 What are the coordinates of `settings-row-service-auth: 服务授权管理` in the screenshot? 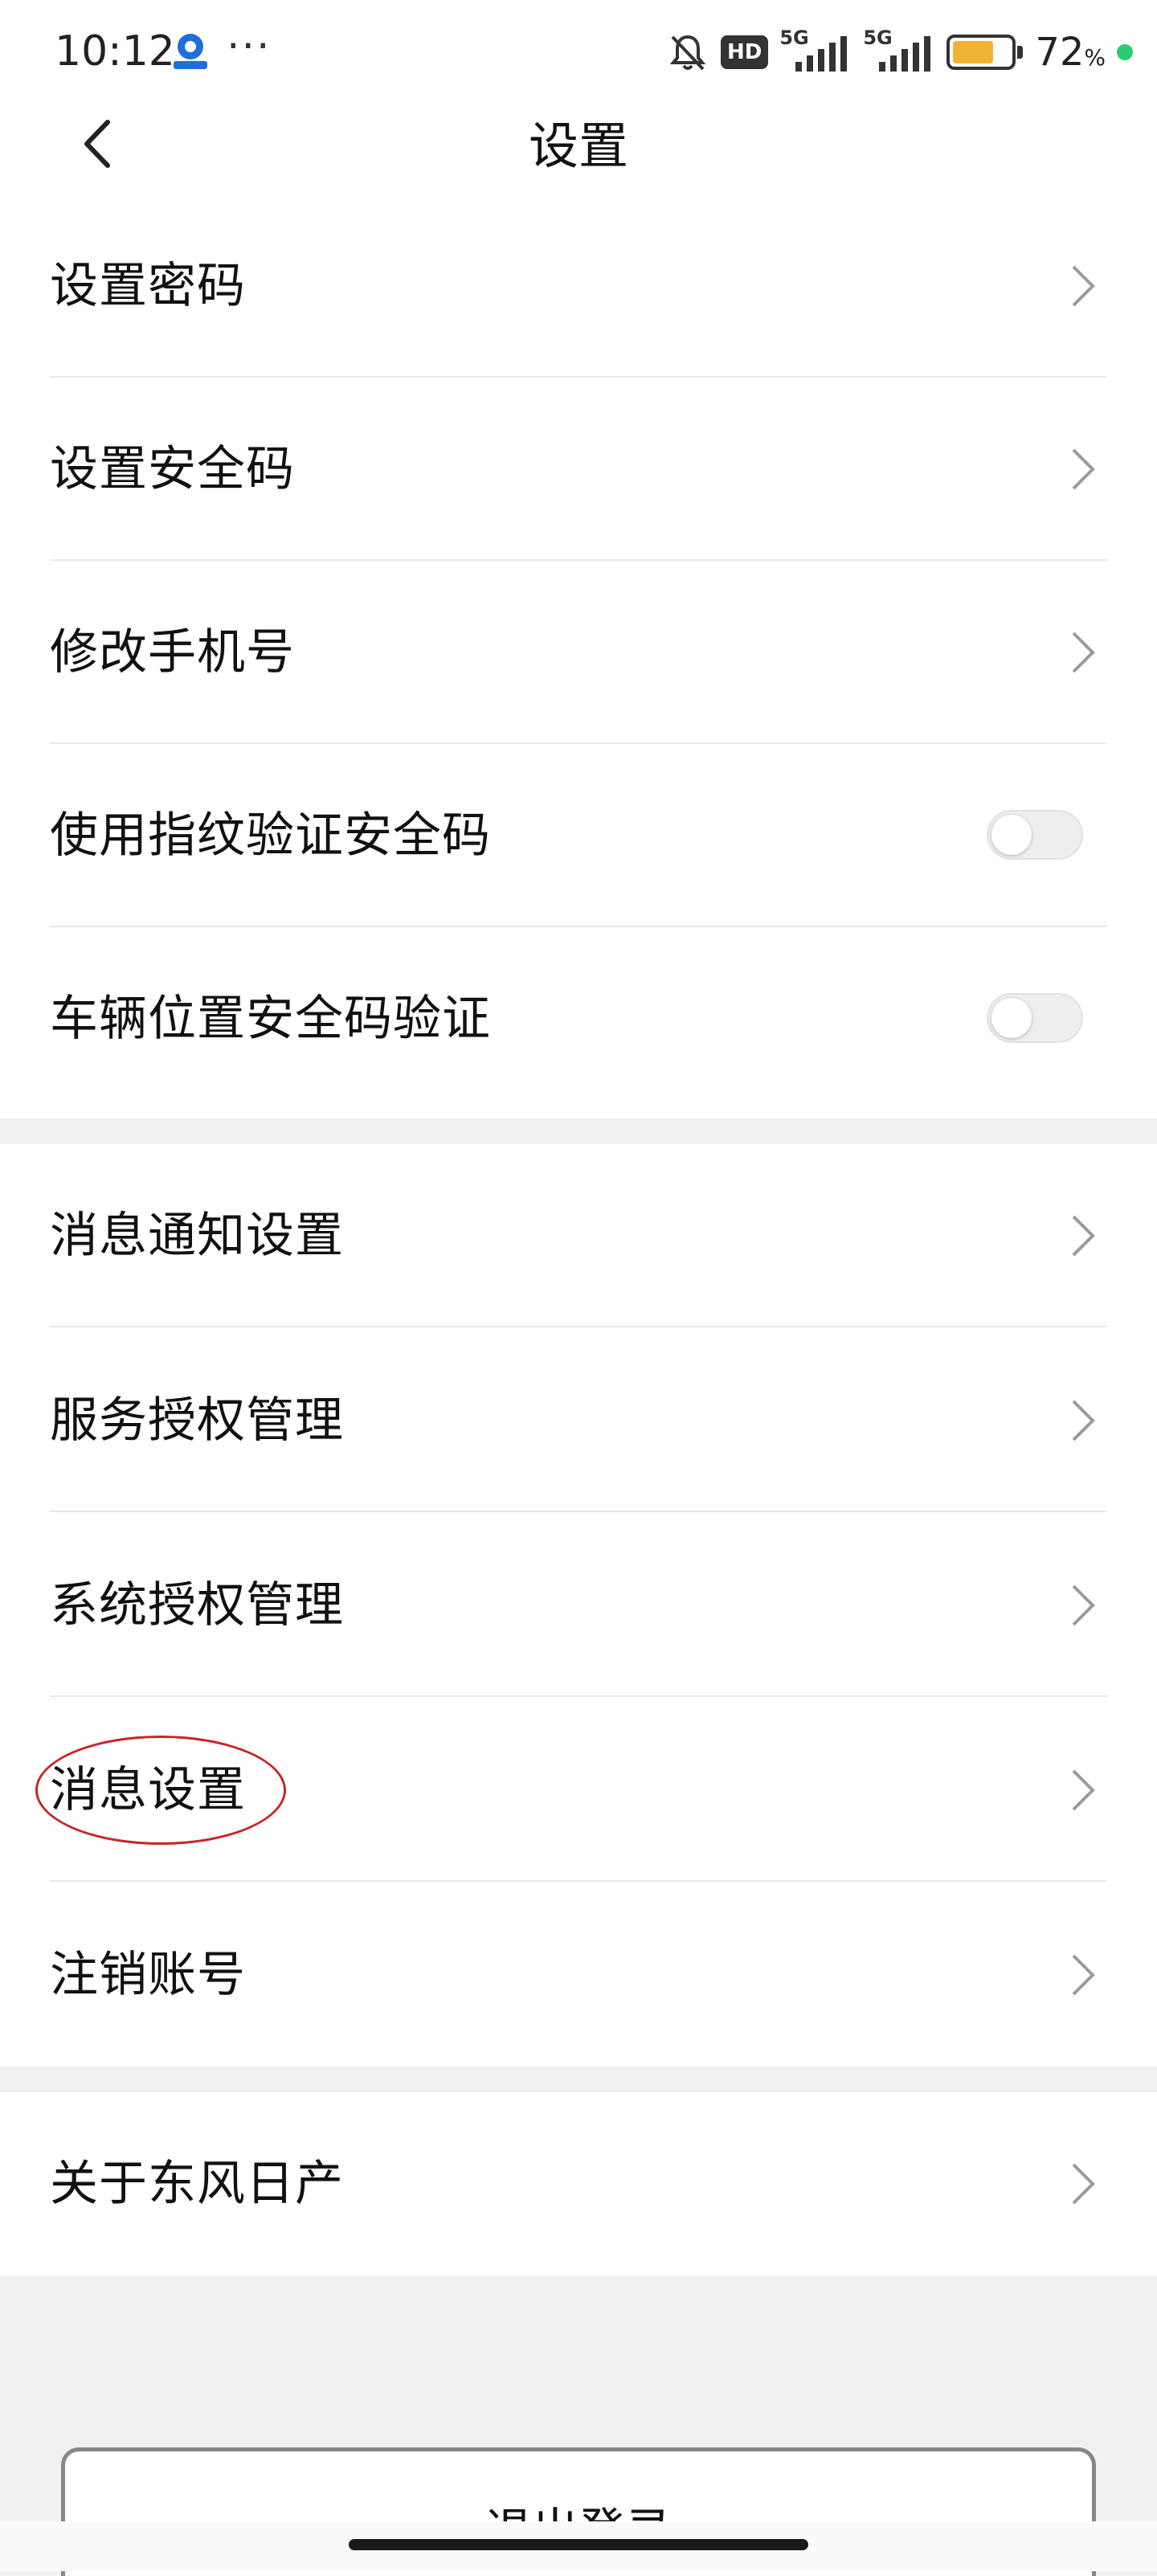 It's located at (578, 1420).